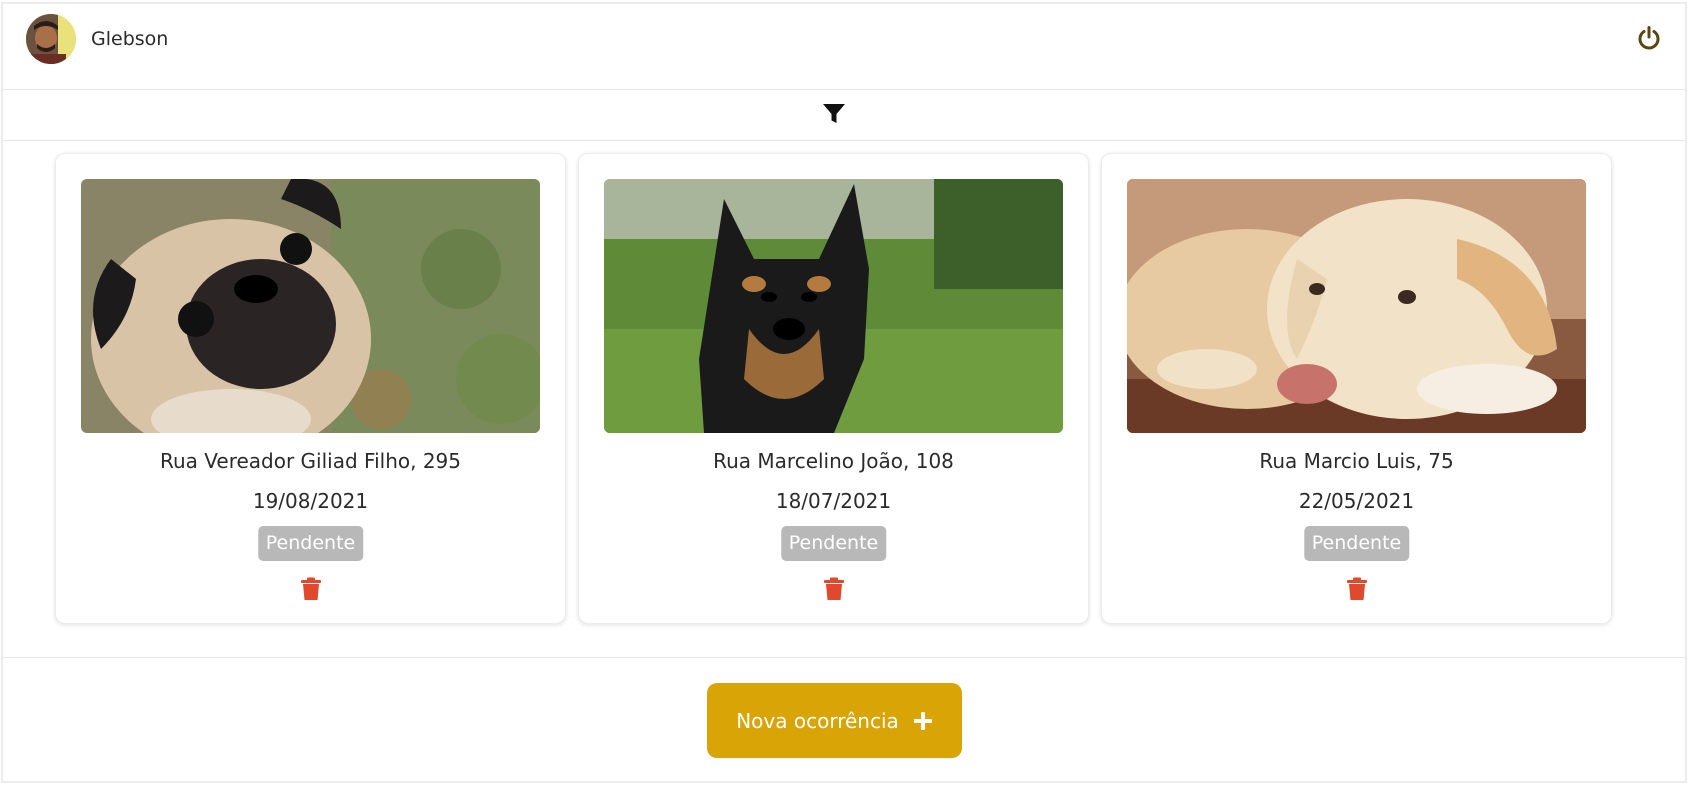 This screenshot has height=785, width=1688. I want to click on new-occurrence-button: Nova ocorrência, so click(834, 720).